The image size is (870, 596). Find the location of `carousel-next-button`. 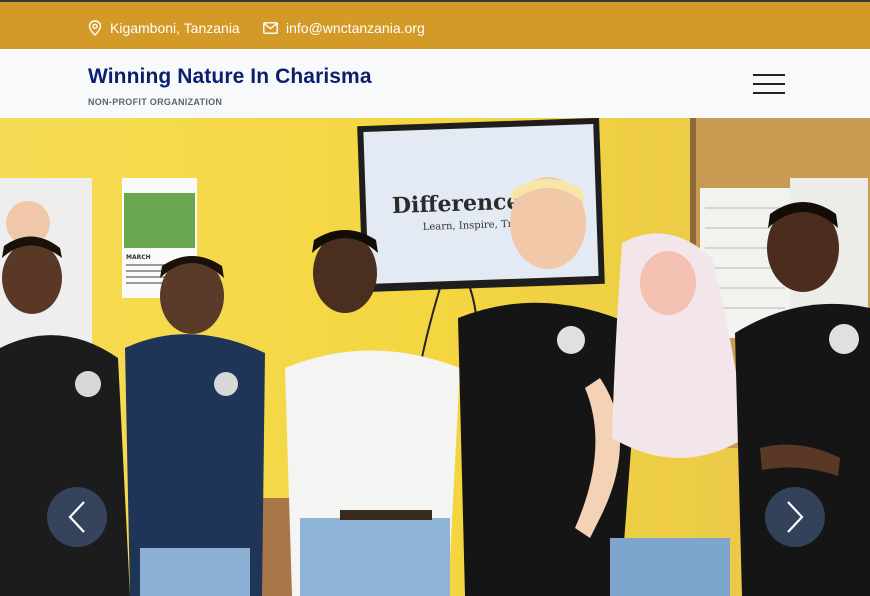

carousel-next-button is located at coordinates (795, 517).